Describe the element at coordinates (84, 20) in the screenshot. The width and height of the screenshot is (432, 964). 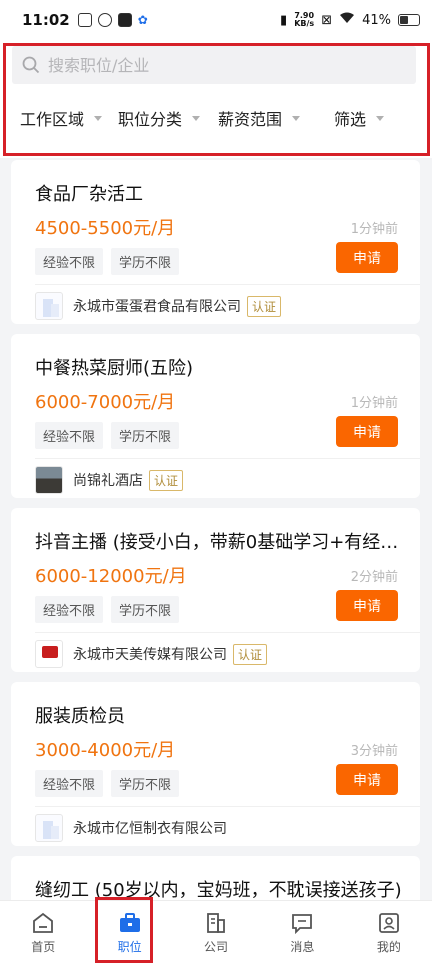
I see `notification-icon` at that location.